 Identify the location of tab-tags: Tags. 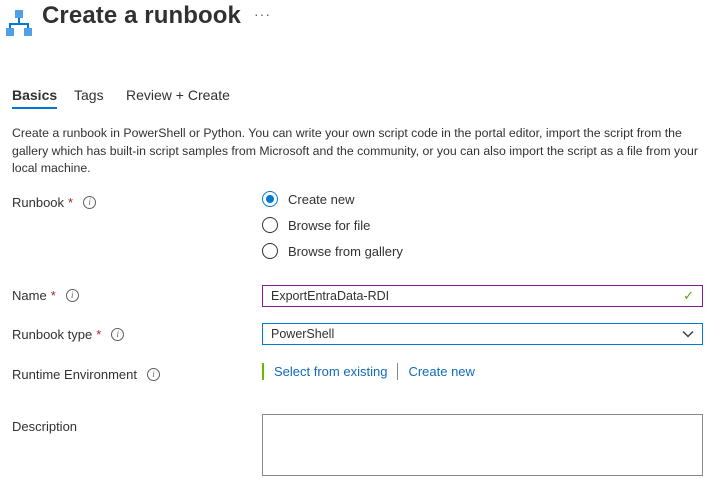
(89, 98).